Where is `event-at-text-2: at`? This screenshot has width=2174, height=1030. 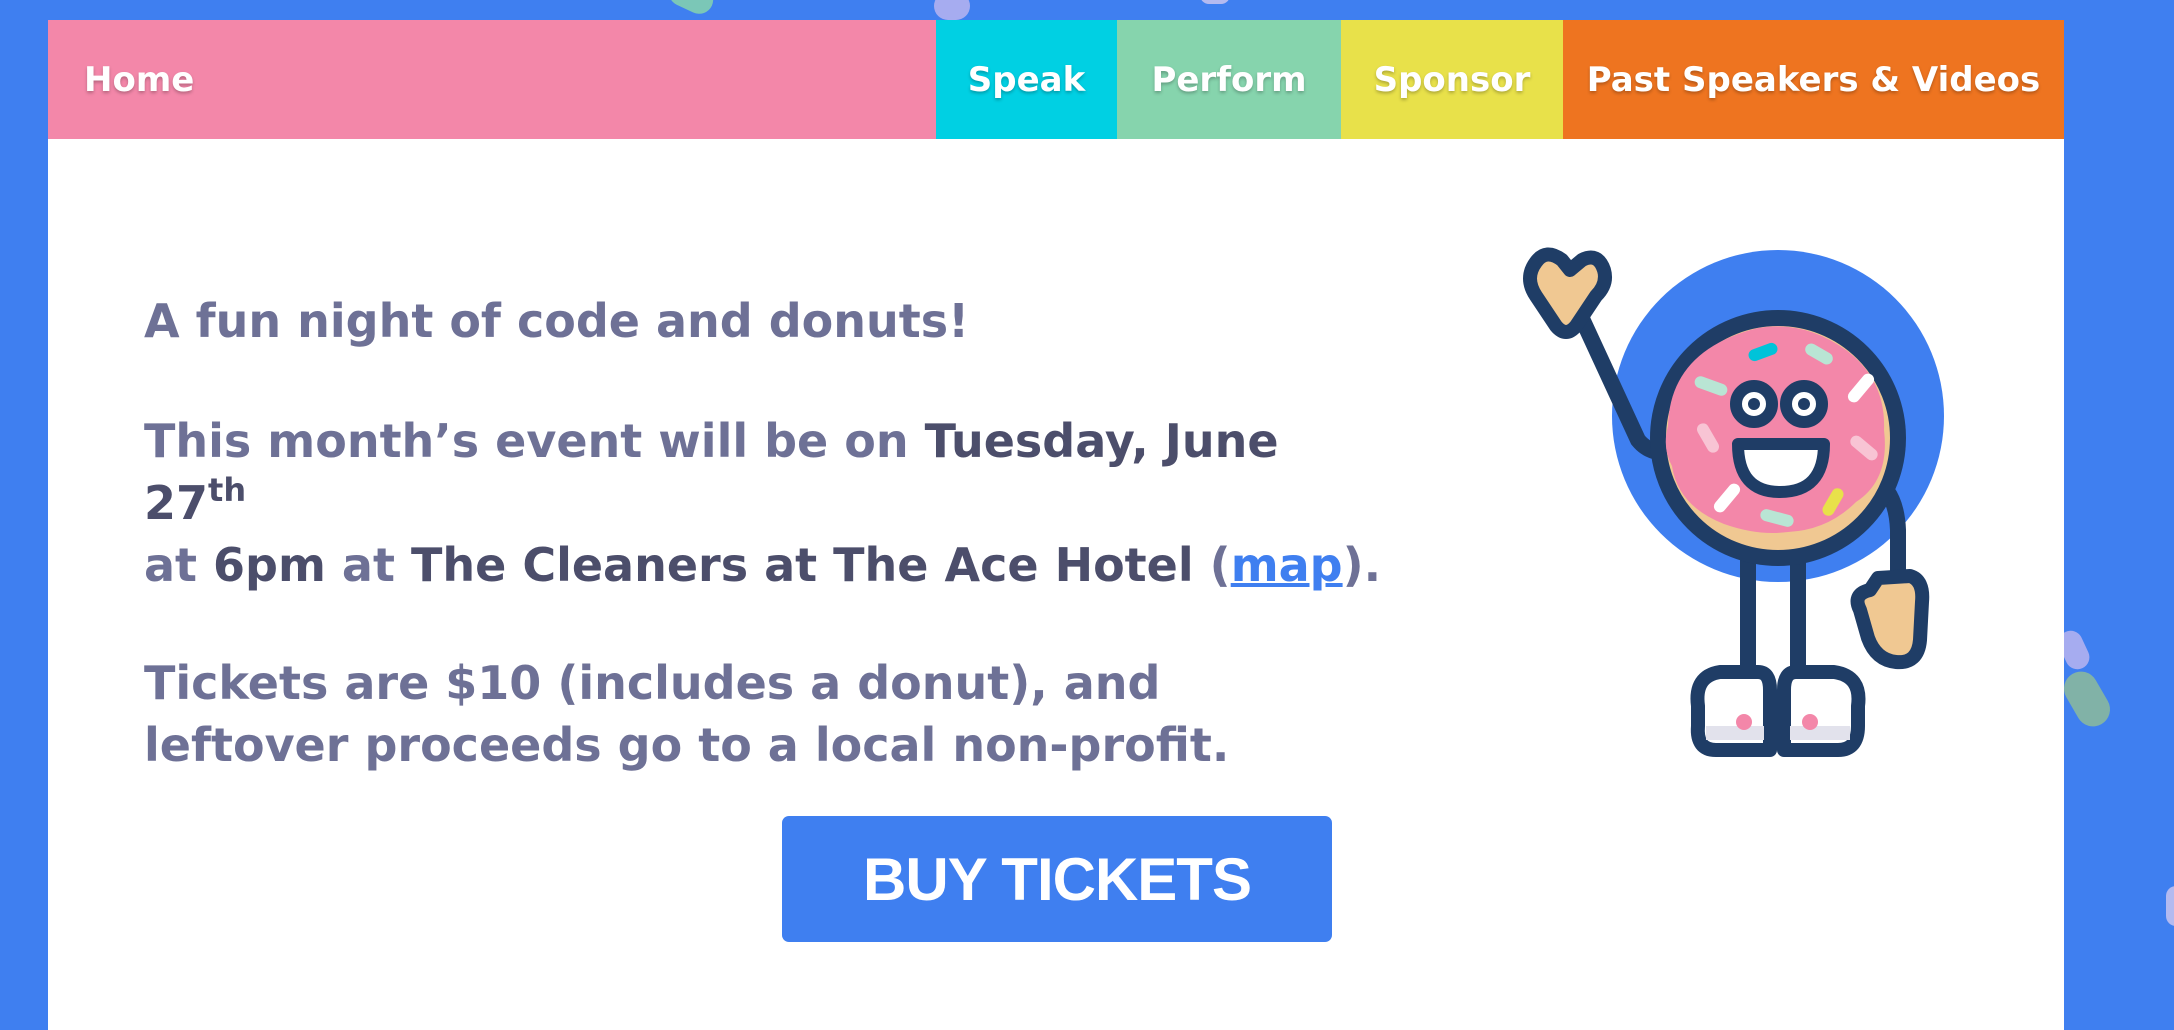
event-at-text-2: at is located at coordinates (368, 565).